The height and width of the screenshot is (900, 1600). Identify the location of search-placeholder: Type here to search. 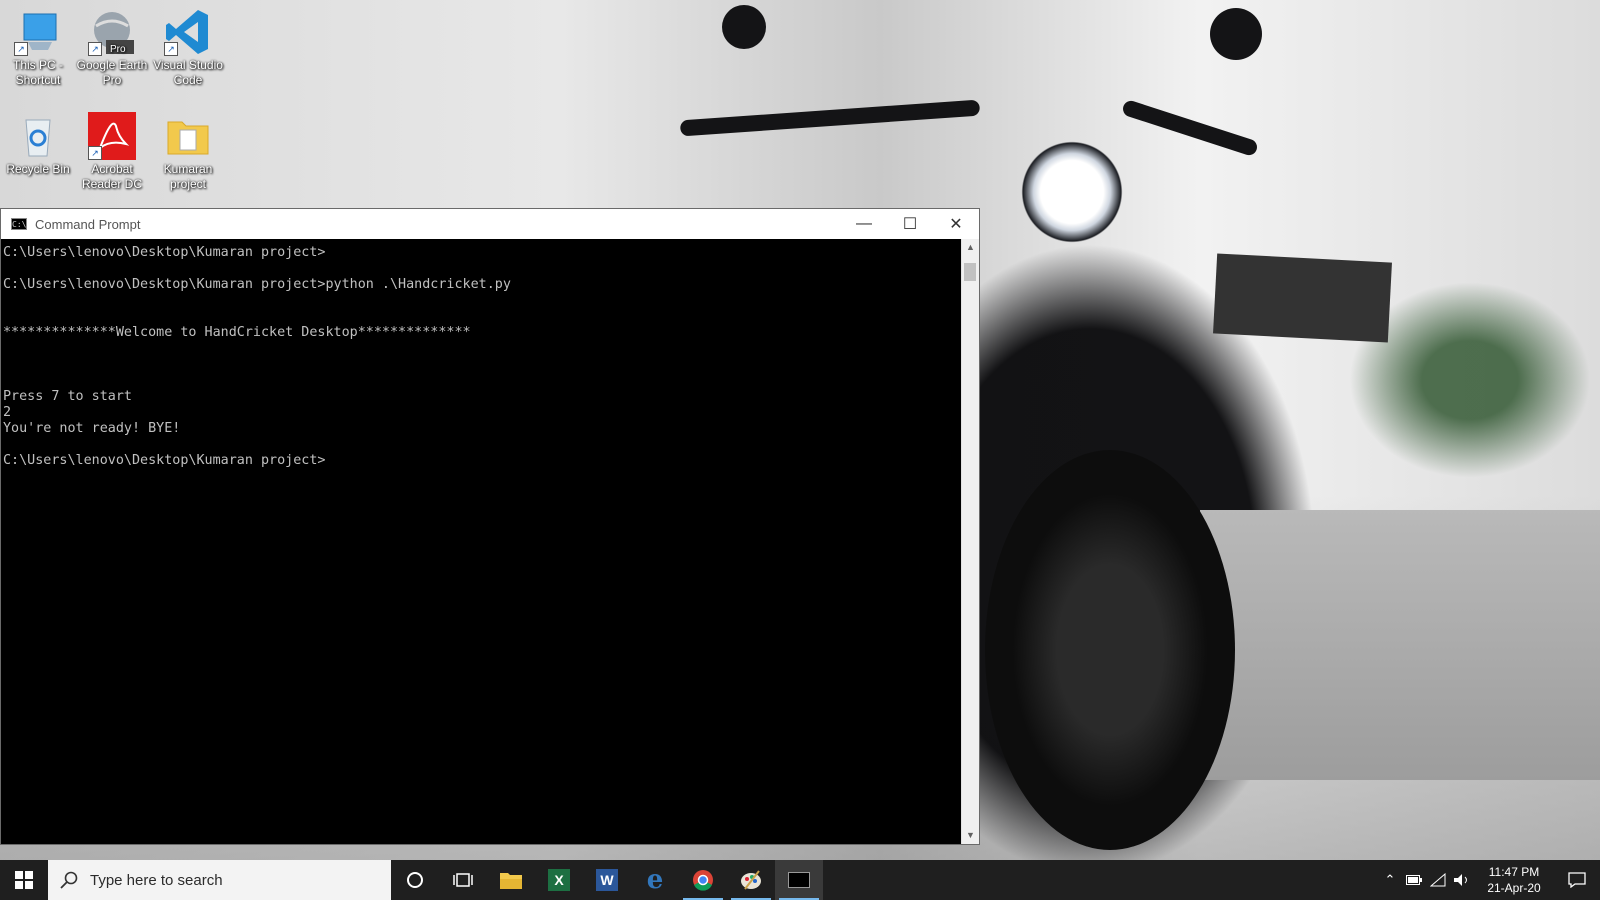
(156, 880).